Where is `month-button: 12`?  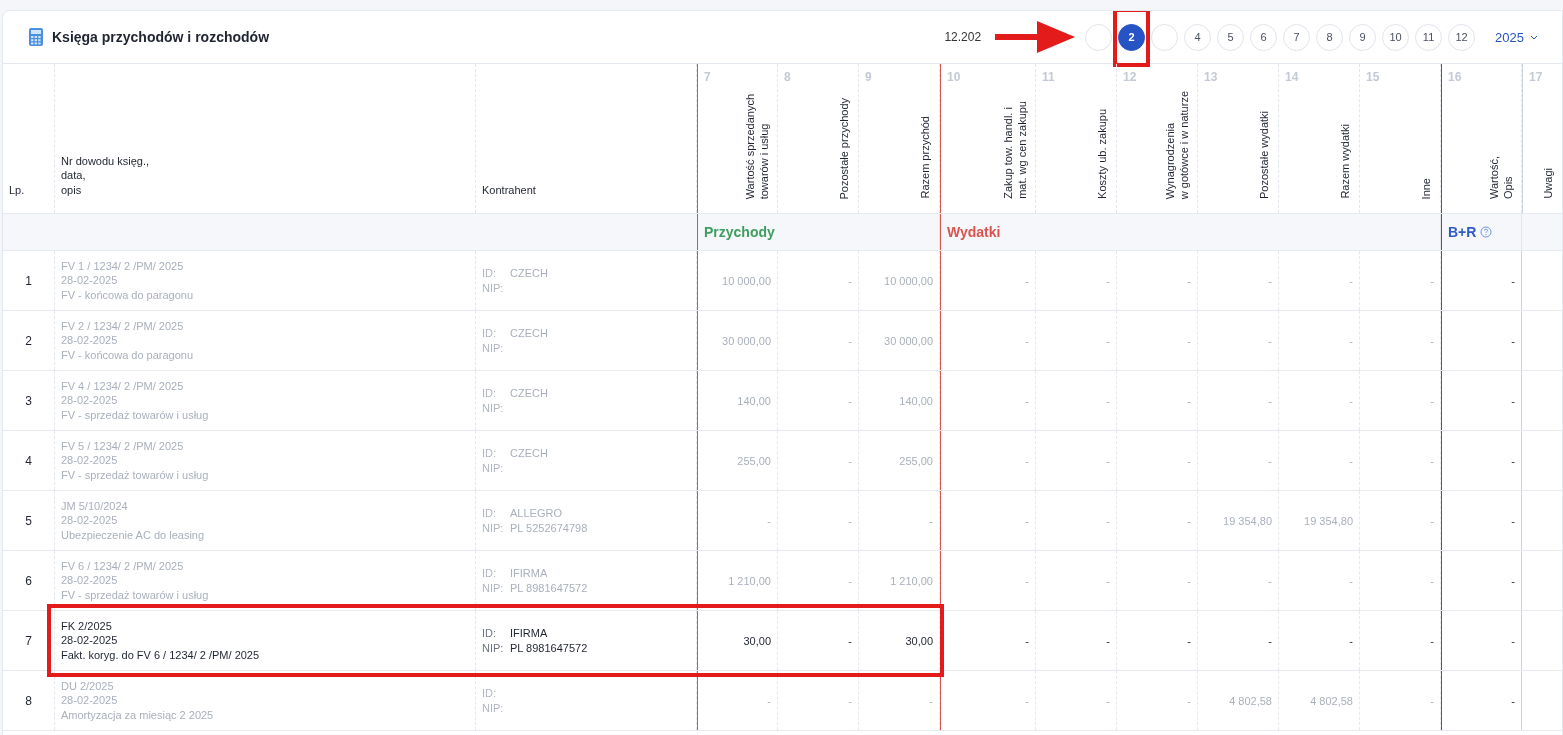 month-button: 12 is located at coordinates (1462, 37).